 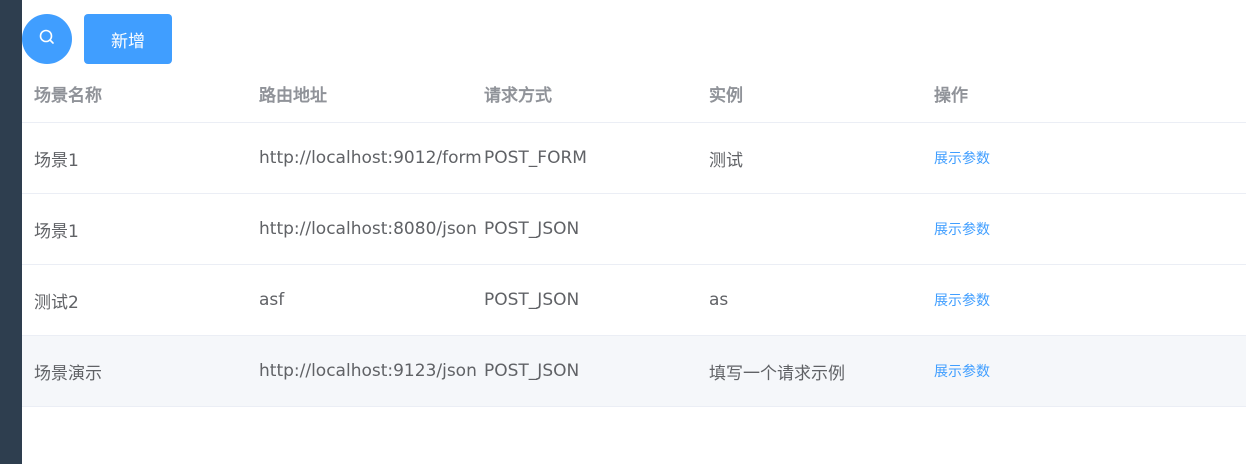 What do you see at coordinates (370, 158) in the screenshot?
I see `route-cell: http://localhost:9012/form` at bounding box center [370, 158].